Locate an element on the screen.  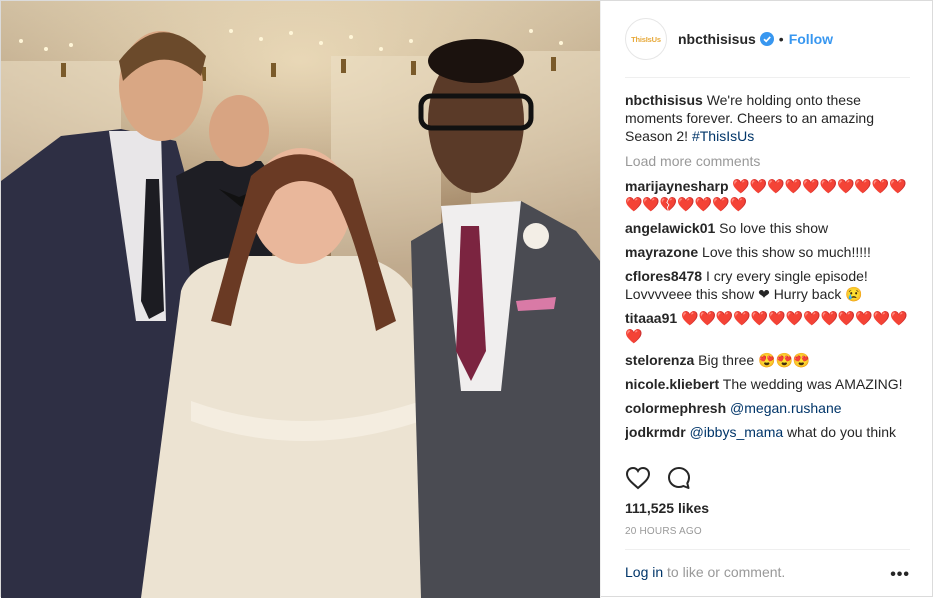
comment-item: mayrazone Love this show so much!!!!! is located at coordinates (769, 252).